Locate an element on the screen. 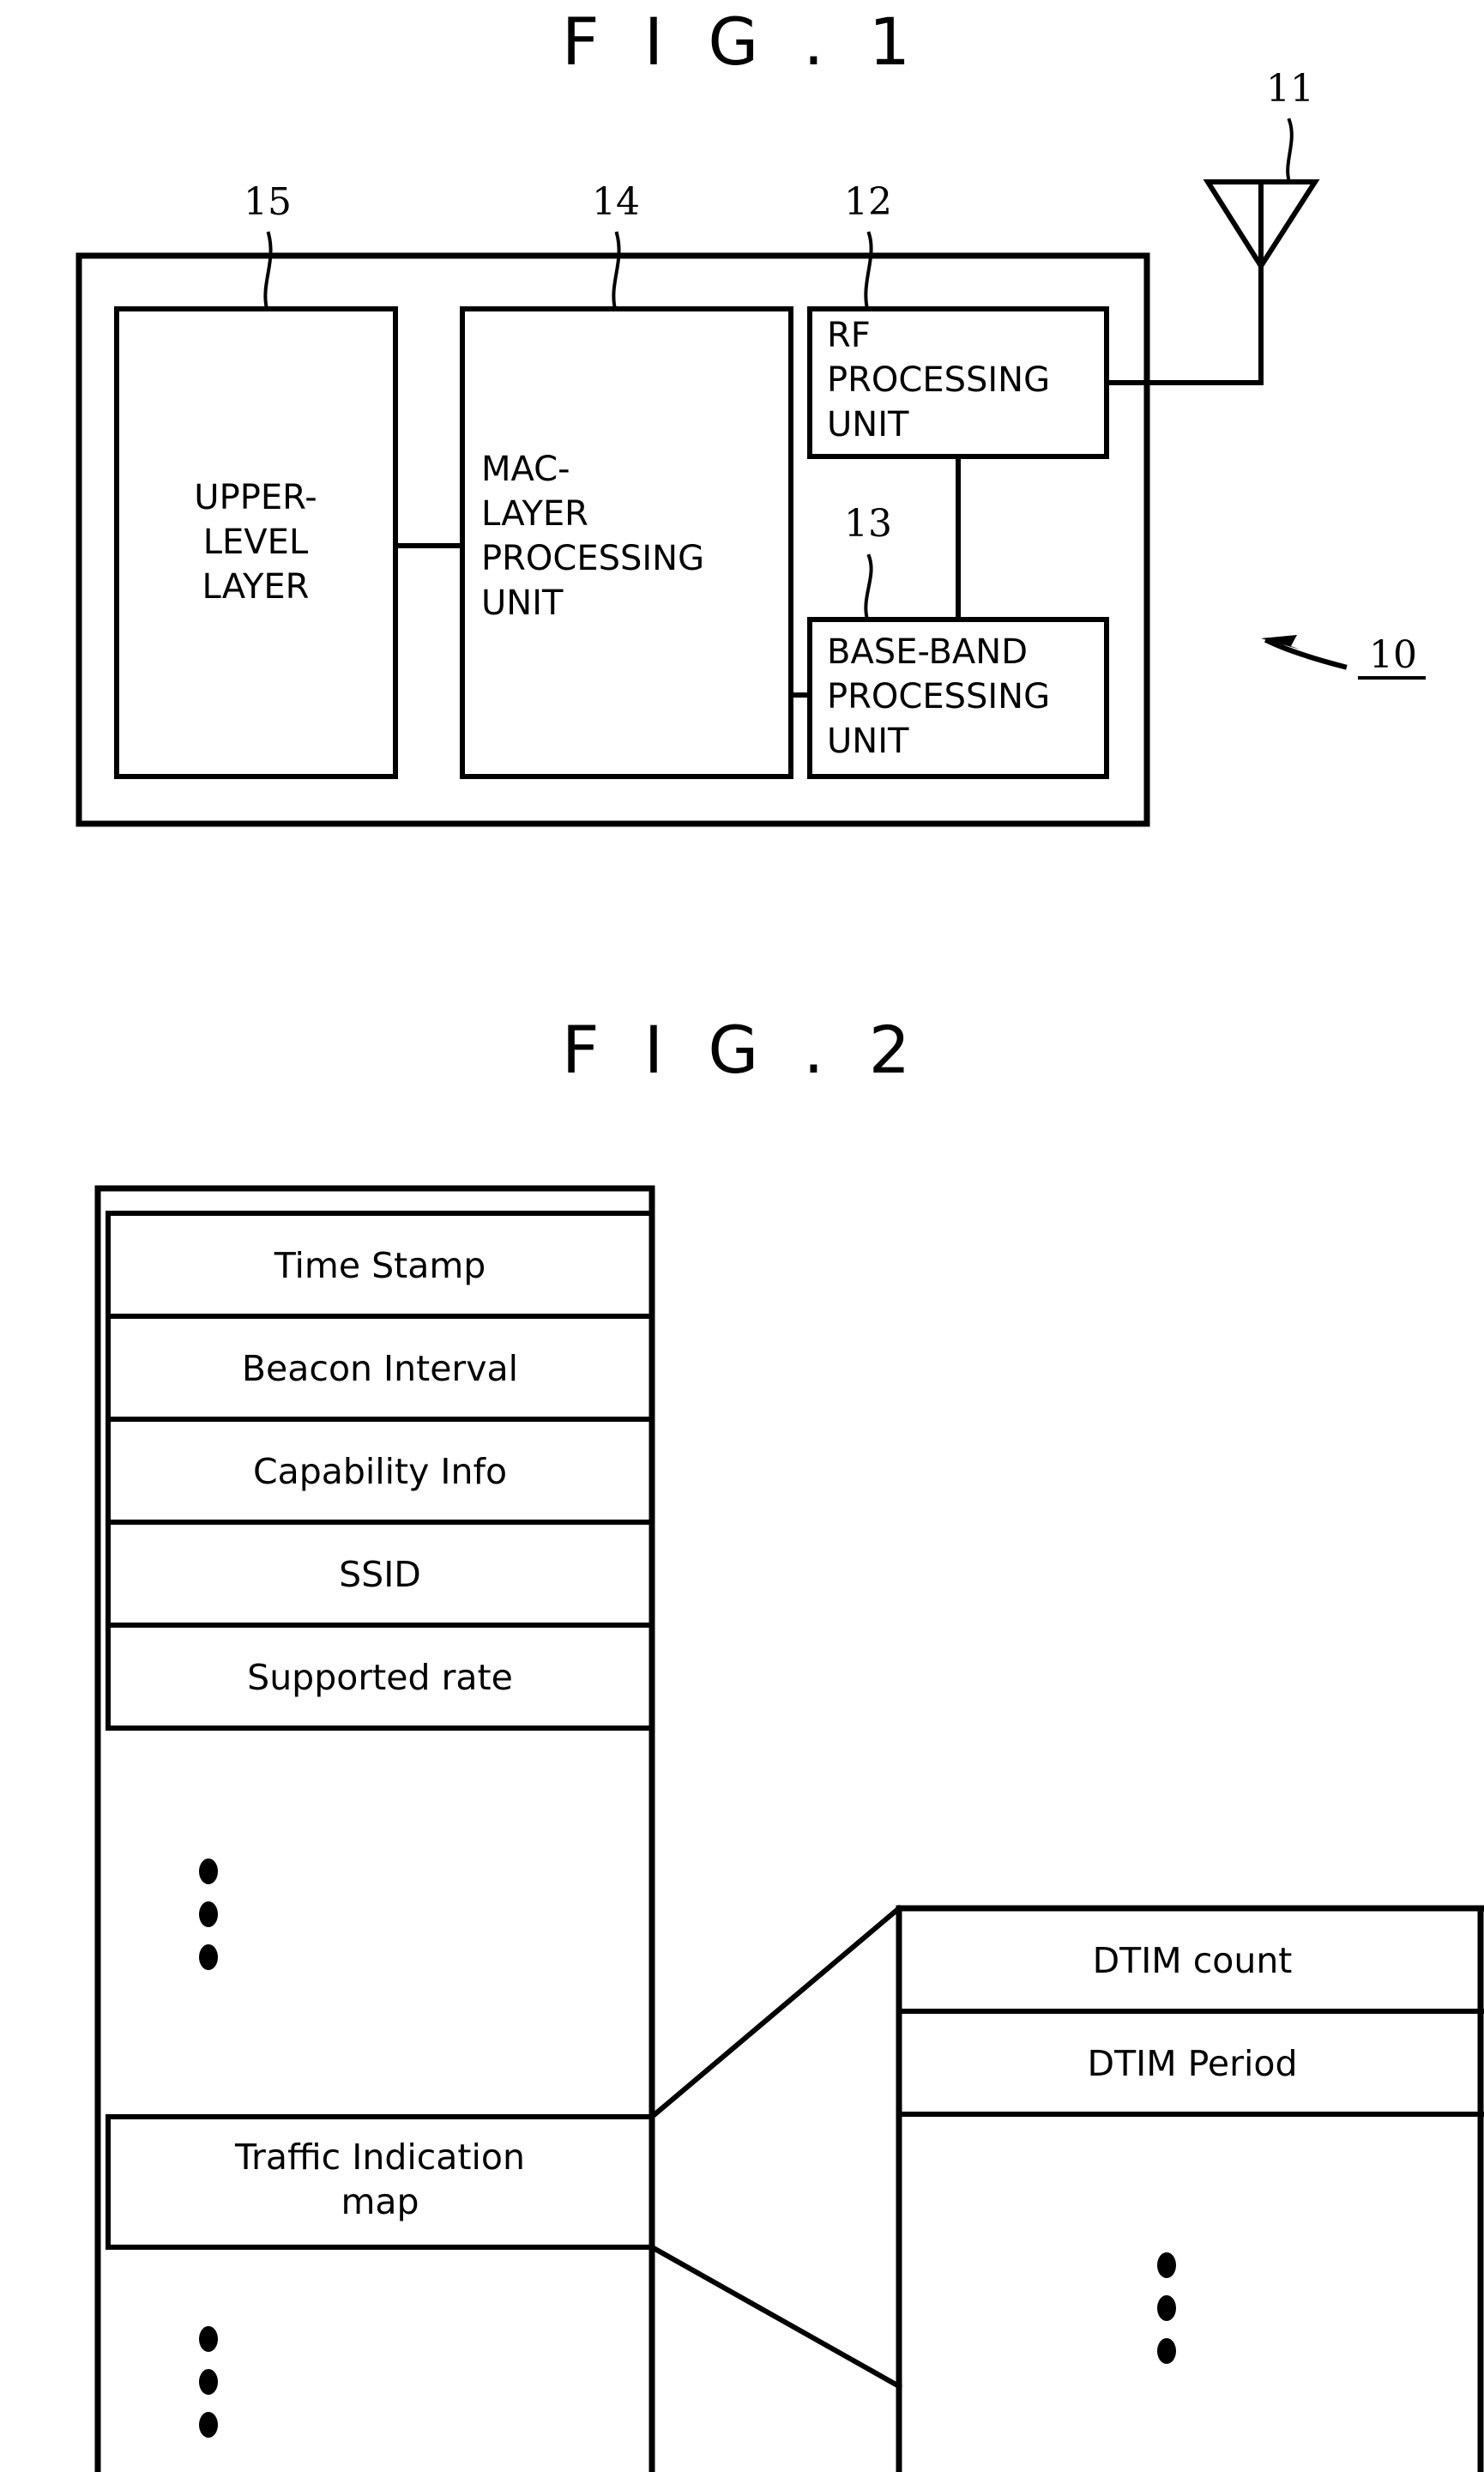  frame-row-beacon-interval-label: Beacon Interval is located at coordinates (380, 1368).